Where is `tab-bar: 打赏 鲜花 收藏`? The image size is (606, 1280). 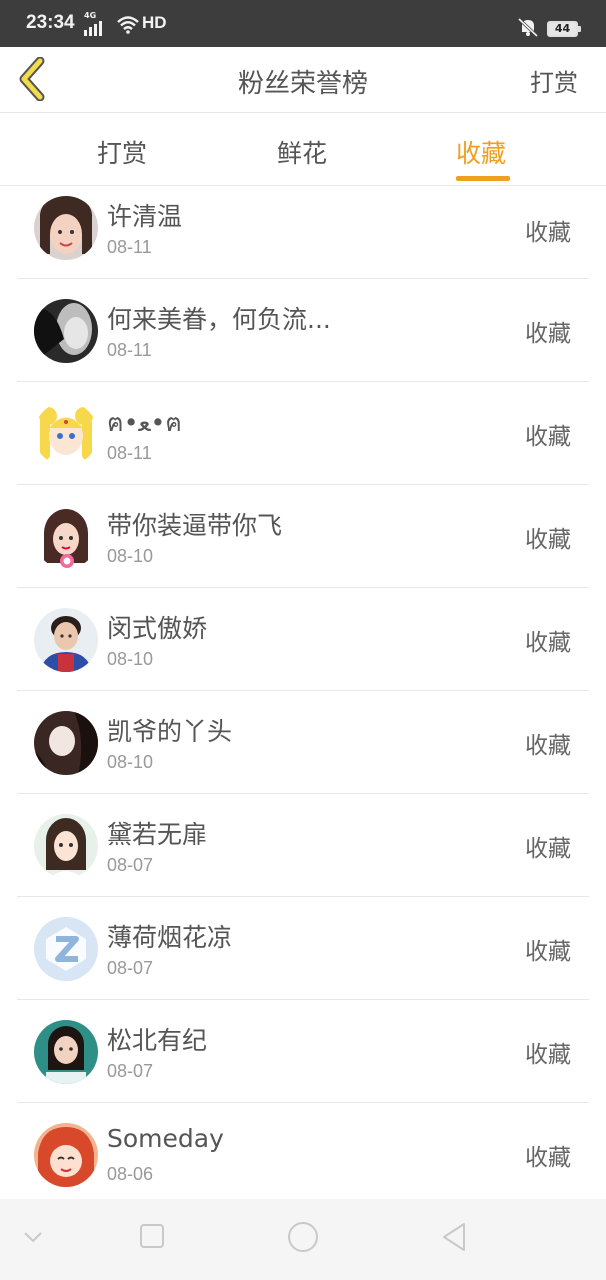 tab-bar: 打赏 鲜花 收藏 is located at coordinates (303, 150).